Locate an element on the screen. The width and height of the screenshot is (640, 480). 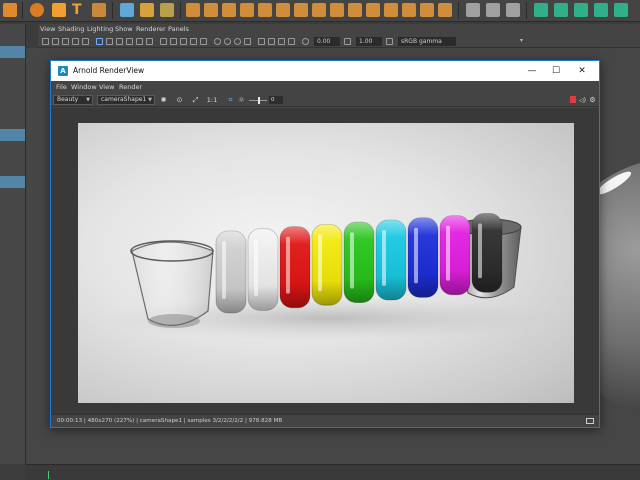
viewport-menu-view: View is located at coordinates (47, 29).